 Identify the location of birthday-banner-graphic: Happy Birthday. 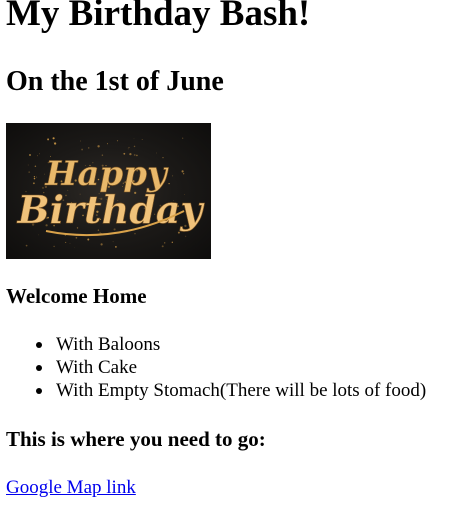
(111, 193).